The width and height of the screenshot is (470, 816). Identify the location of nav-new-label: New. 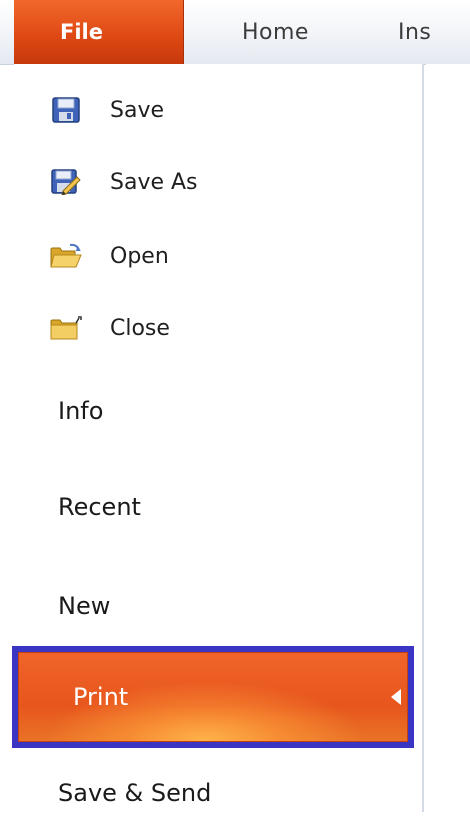
(84, 606).